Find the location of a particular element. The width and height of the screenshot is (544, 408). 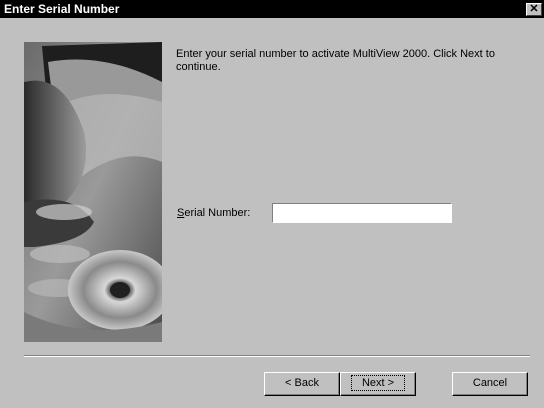

close-icon: ✕ is located at coordinates (534, 9).